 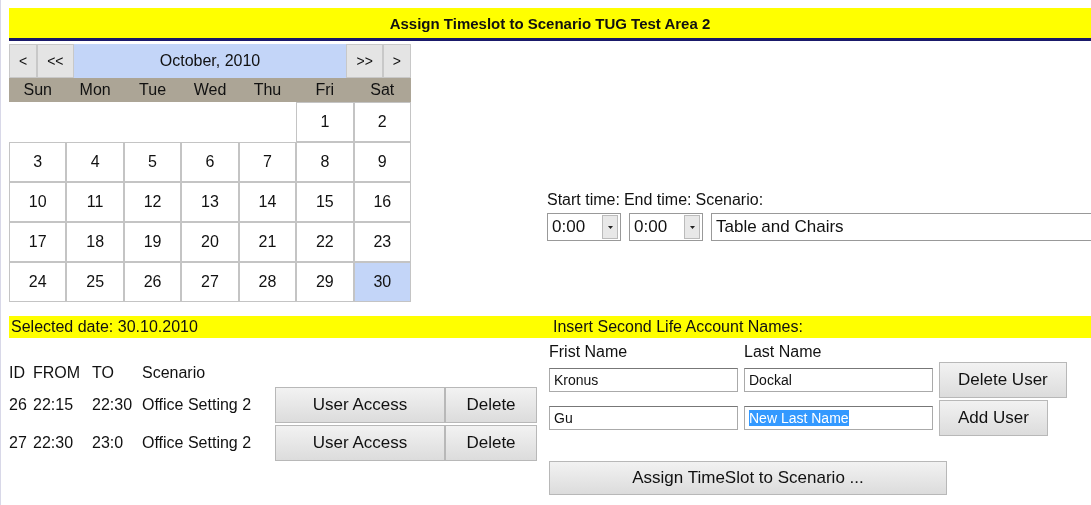 What do you see at coordinates (152, 282) in the screenshot?
I see `calendar-day: 26` at bounding box center [152, 282].